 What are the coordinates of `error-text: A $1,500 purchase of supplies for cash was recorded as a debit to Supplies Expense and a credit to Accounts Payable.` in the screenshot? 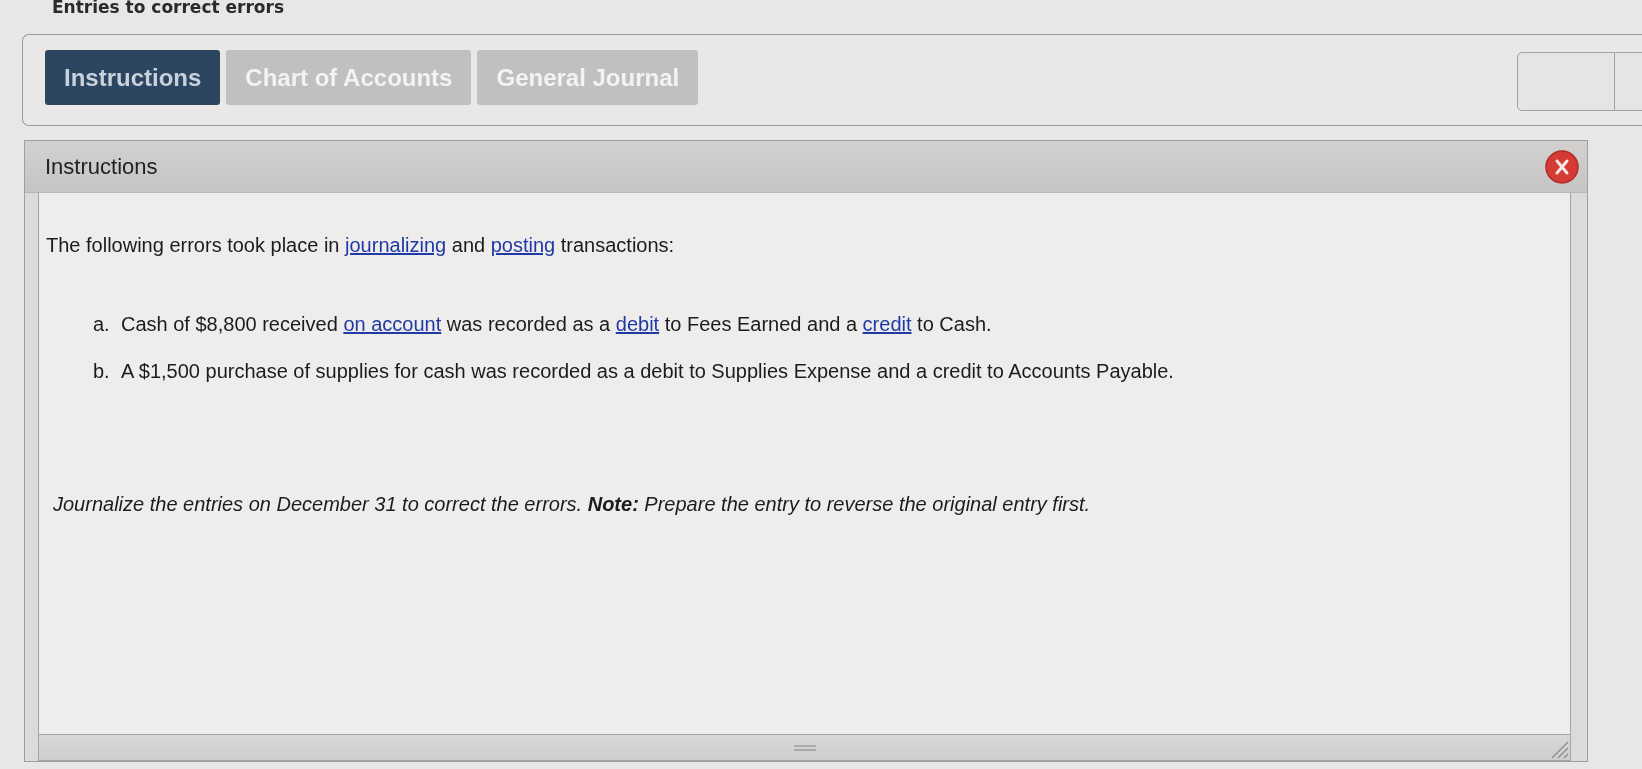 It's located at (647, 371).